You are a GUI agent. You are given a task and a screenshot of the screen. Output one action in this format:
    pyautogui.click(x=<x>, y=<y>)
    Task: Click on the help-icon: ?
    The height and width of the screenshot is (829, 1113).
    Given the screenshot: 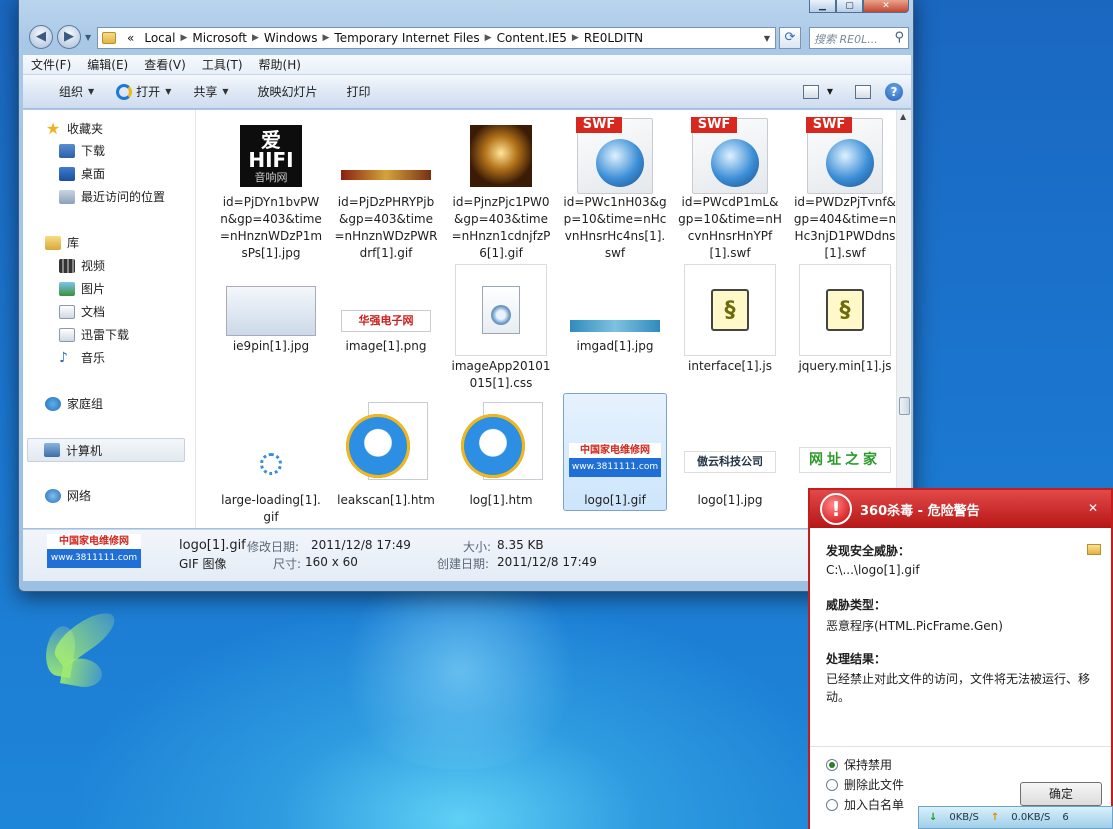 What is the action you would take?
    pyautogui.click(x=894, y=91)
    